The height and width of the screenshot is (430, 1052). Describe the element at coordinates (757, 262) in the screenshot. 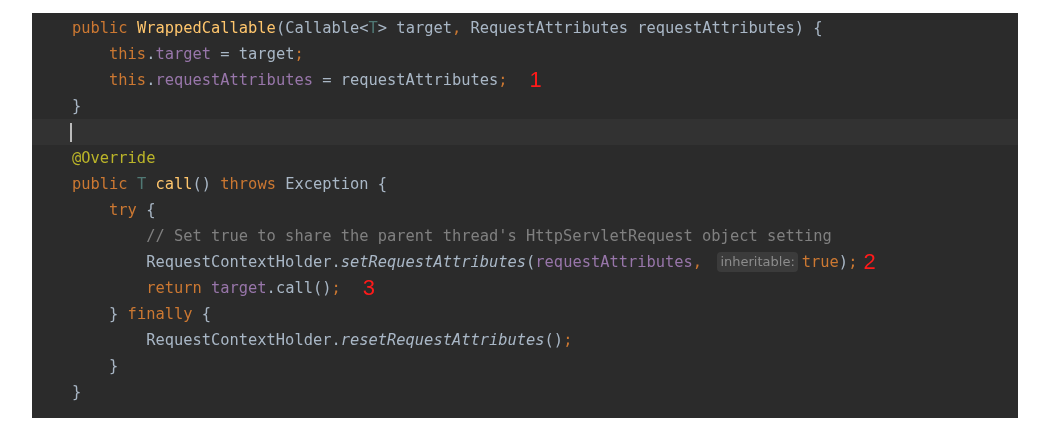

I see `parameter-hint: inheritable:` at that location.